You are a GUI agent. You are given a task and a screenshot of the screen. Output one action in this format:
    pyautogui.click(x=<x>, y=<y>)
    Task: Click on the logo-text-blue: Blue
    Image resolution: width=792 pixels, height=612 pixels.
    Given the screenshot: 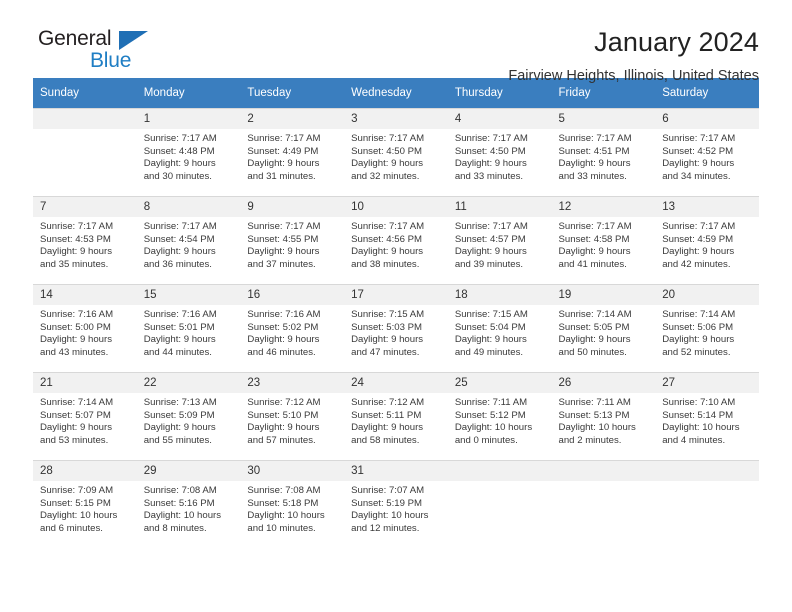 What is the action you would take?
    pyautogui.click(x=111, y=60)
    